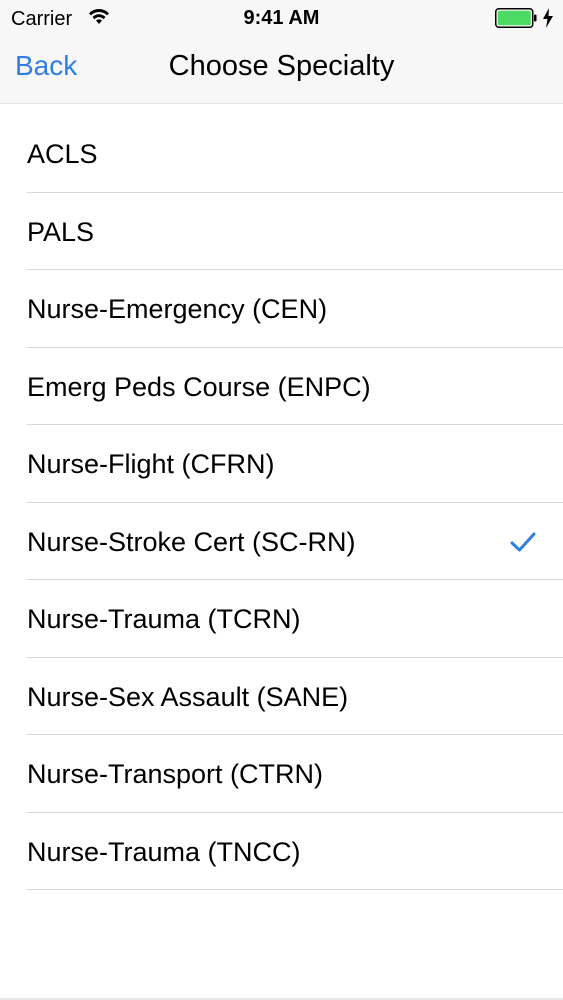 The image size is (563, 1000). I want to click on list-item: Nurse-Flight (CFRN), so click(281, 464).